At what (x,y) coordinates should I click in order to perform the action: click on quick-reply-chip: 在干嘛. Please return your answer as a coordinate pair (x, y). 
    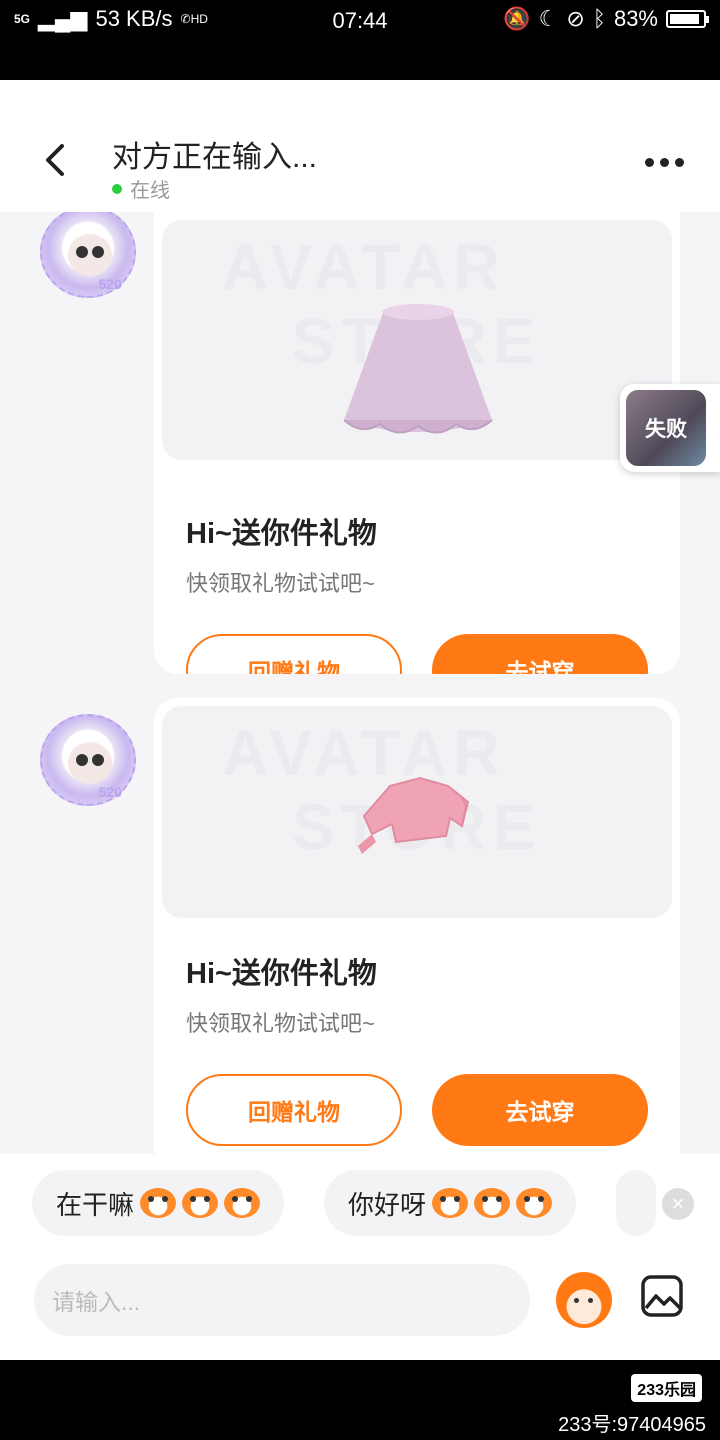
    Looking at the image, I should click on (158, 1203).